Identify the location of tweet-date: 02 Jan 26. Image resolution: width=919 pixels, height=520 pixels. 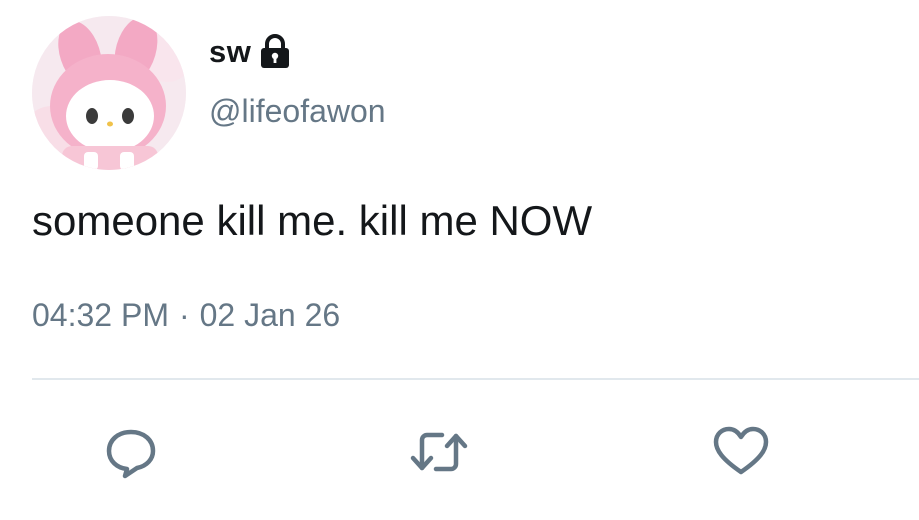
(270, 315).